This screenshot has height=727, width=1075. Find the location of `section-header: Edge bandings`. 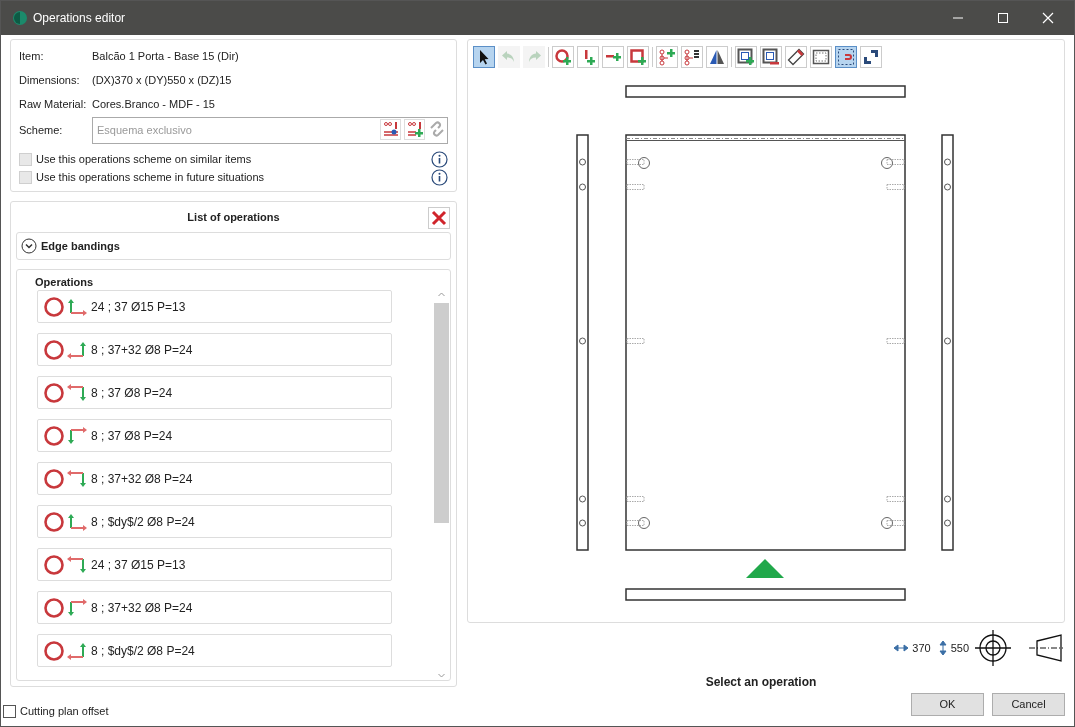

section-header: Edge bandings is located at coordinates (233, 246).